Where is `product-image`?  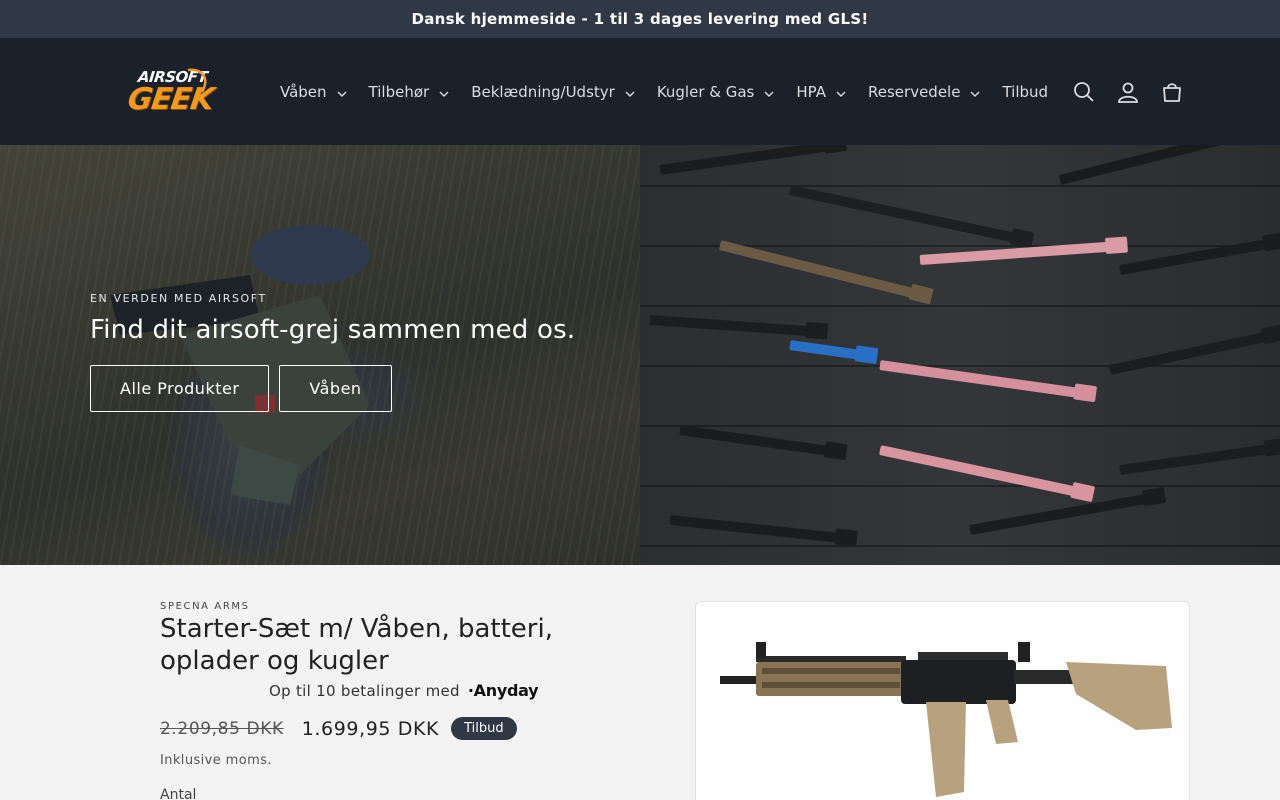
product-image is located at coordinates (942, 700).